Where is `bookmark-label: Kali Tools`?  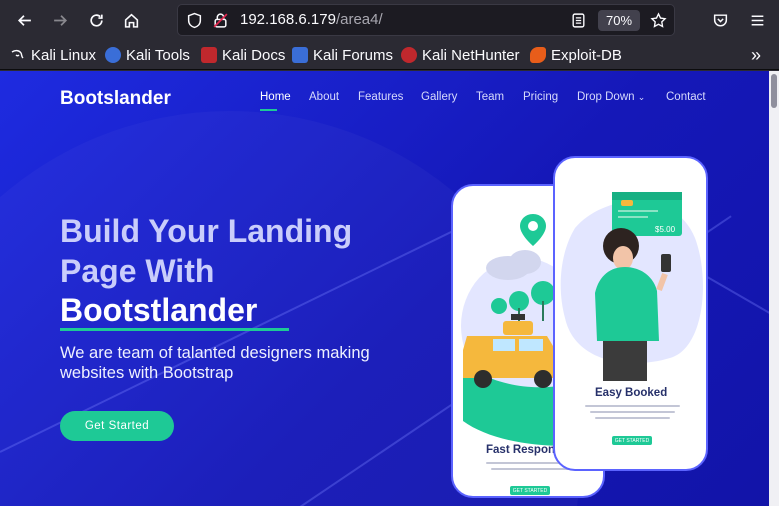
bookmark-label: Kali Tools is located at coordinates (158, 55).